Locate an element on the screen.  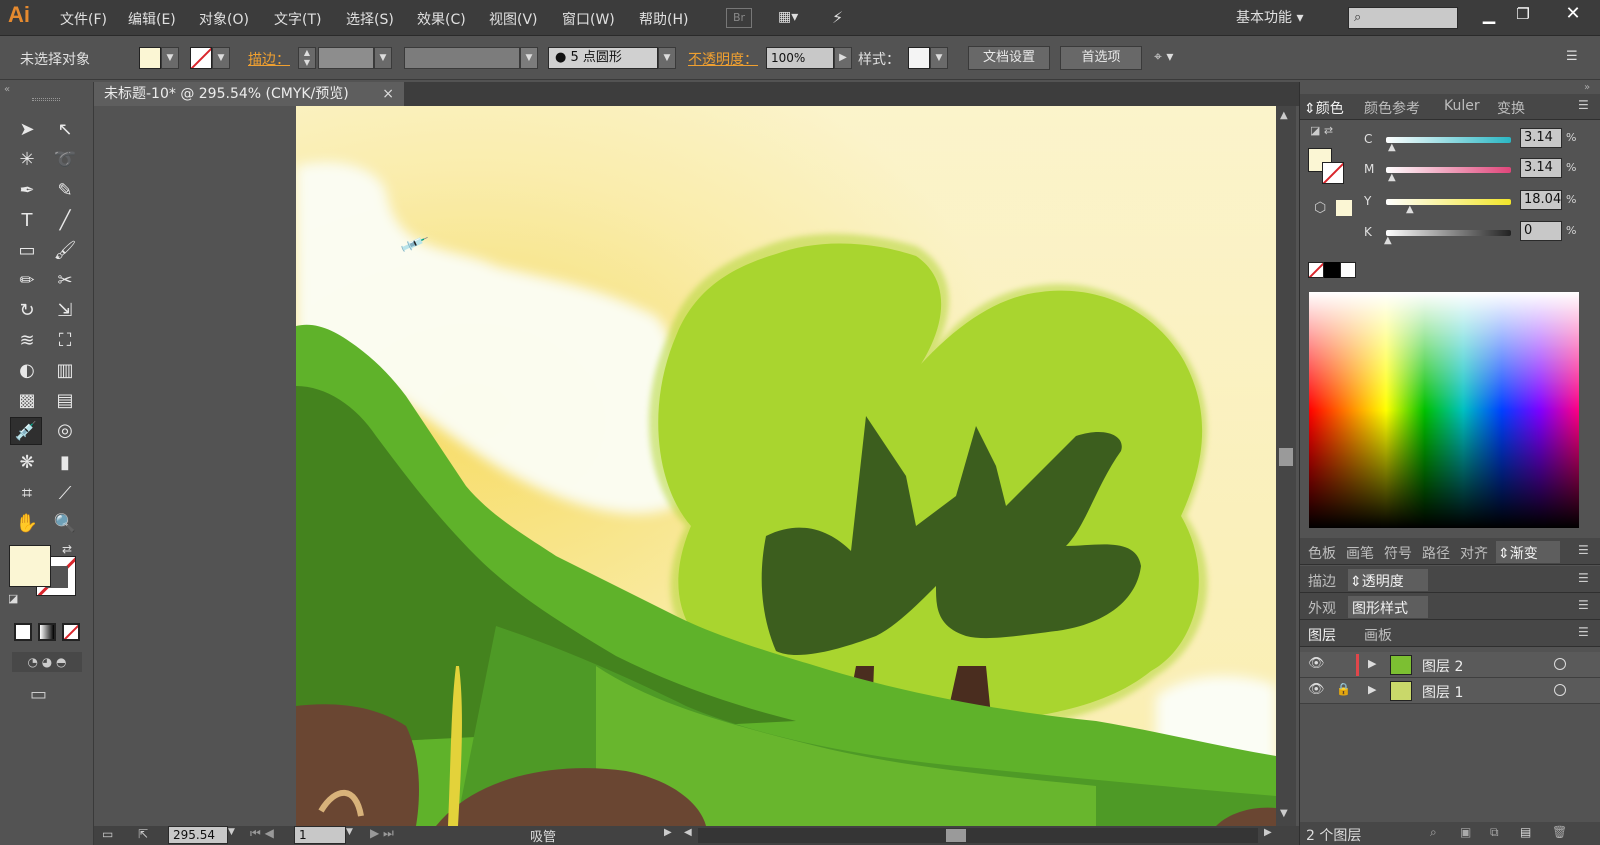
color-panel-menu-icon: ☰ is located at coordinates (1583, 105).